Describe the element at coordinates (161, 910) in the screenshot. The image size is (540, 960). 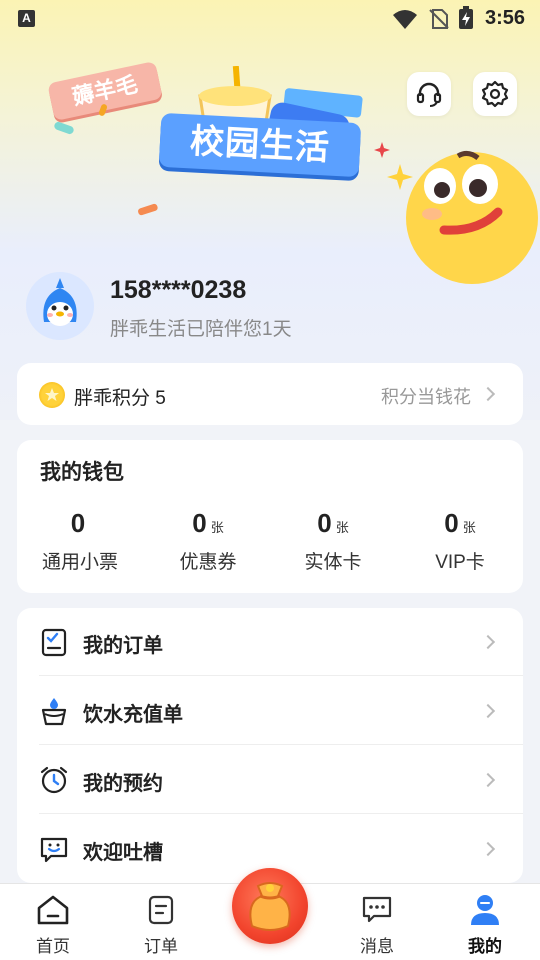
I see `orders-icon` at that location.